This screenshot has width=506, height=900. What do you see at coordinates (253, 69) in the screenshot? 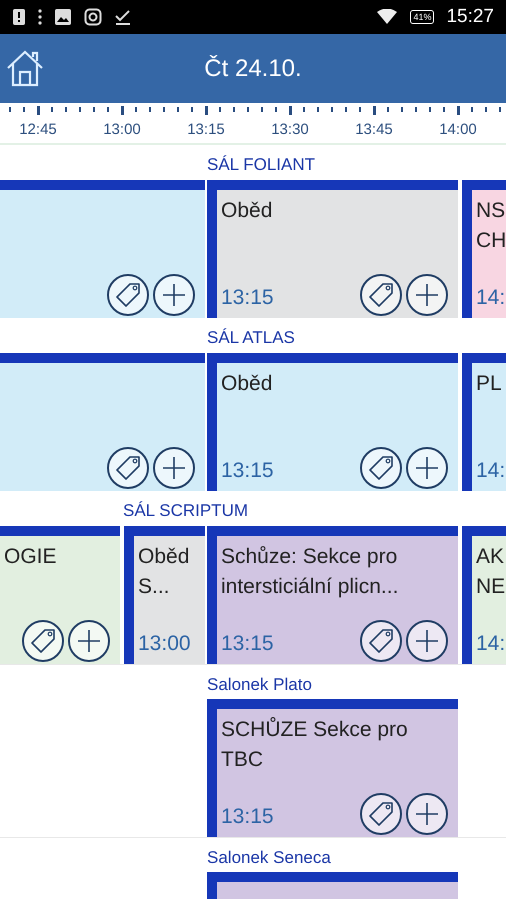
I see `date-title: Čt 24.10.` at bounding box center [253, 69].